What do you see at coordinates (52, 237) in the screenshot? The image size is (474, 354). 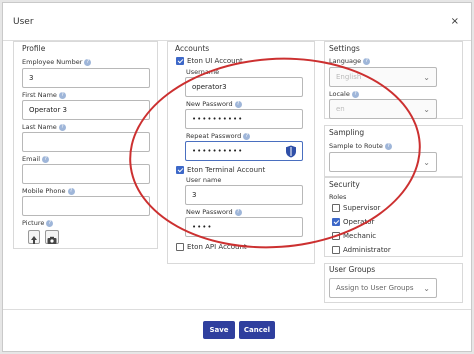 I see `camera-icon` at bounding box center [52, 237].